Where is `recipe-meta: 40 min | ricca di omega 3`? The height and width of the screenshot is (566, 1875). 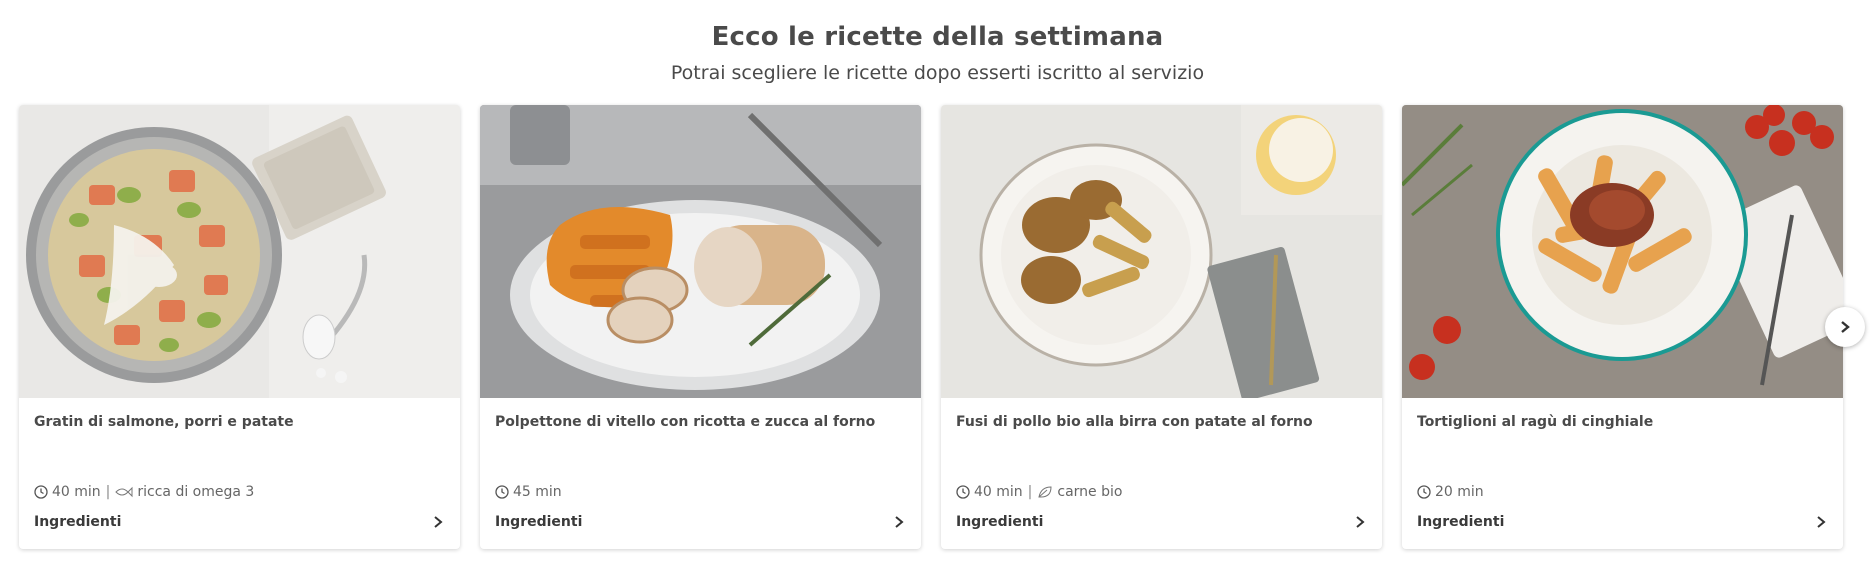 recipe-meta: 40 min | ricca di omega 3 is located at coordinates (144, 492).